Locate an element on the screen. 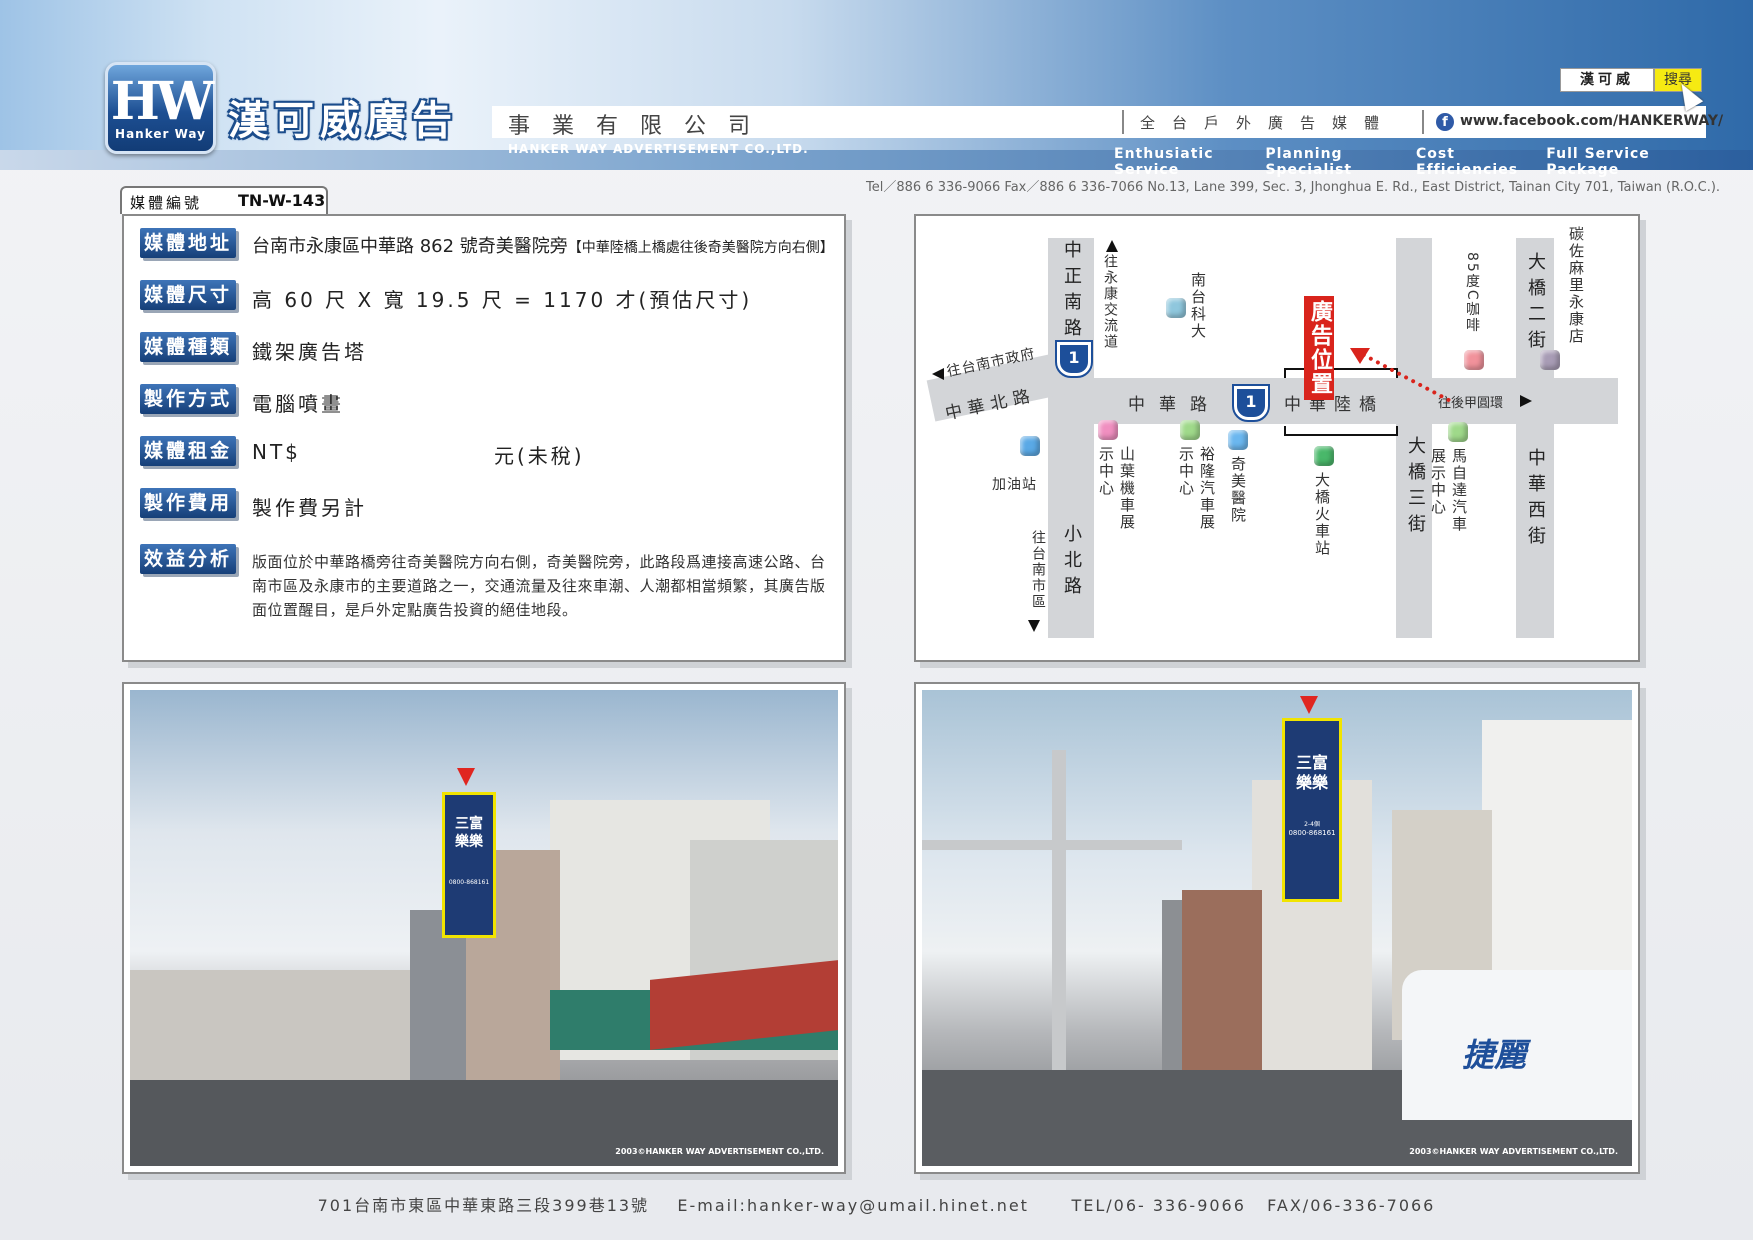  search-input: 漢可威 is located at coordinates (1607, 80).